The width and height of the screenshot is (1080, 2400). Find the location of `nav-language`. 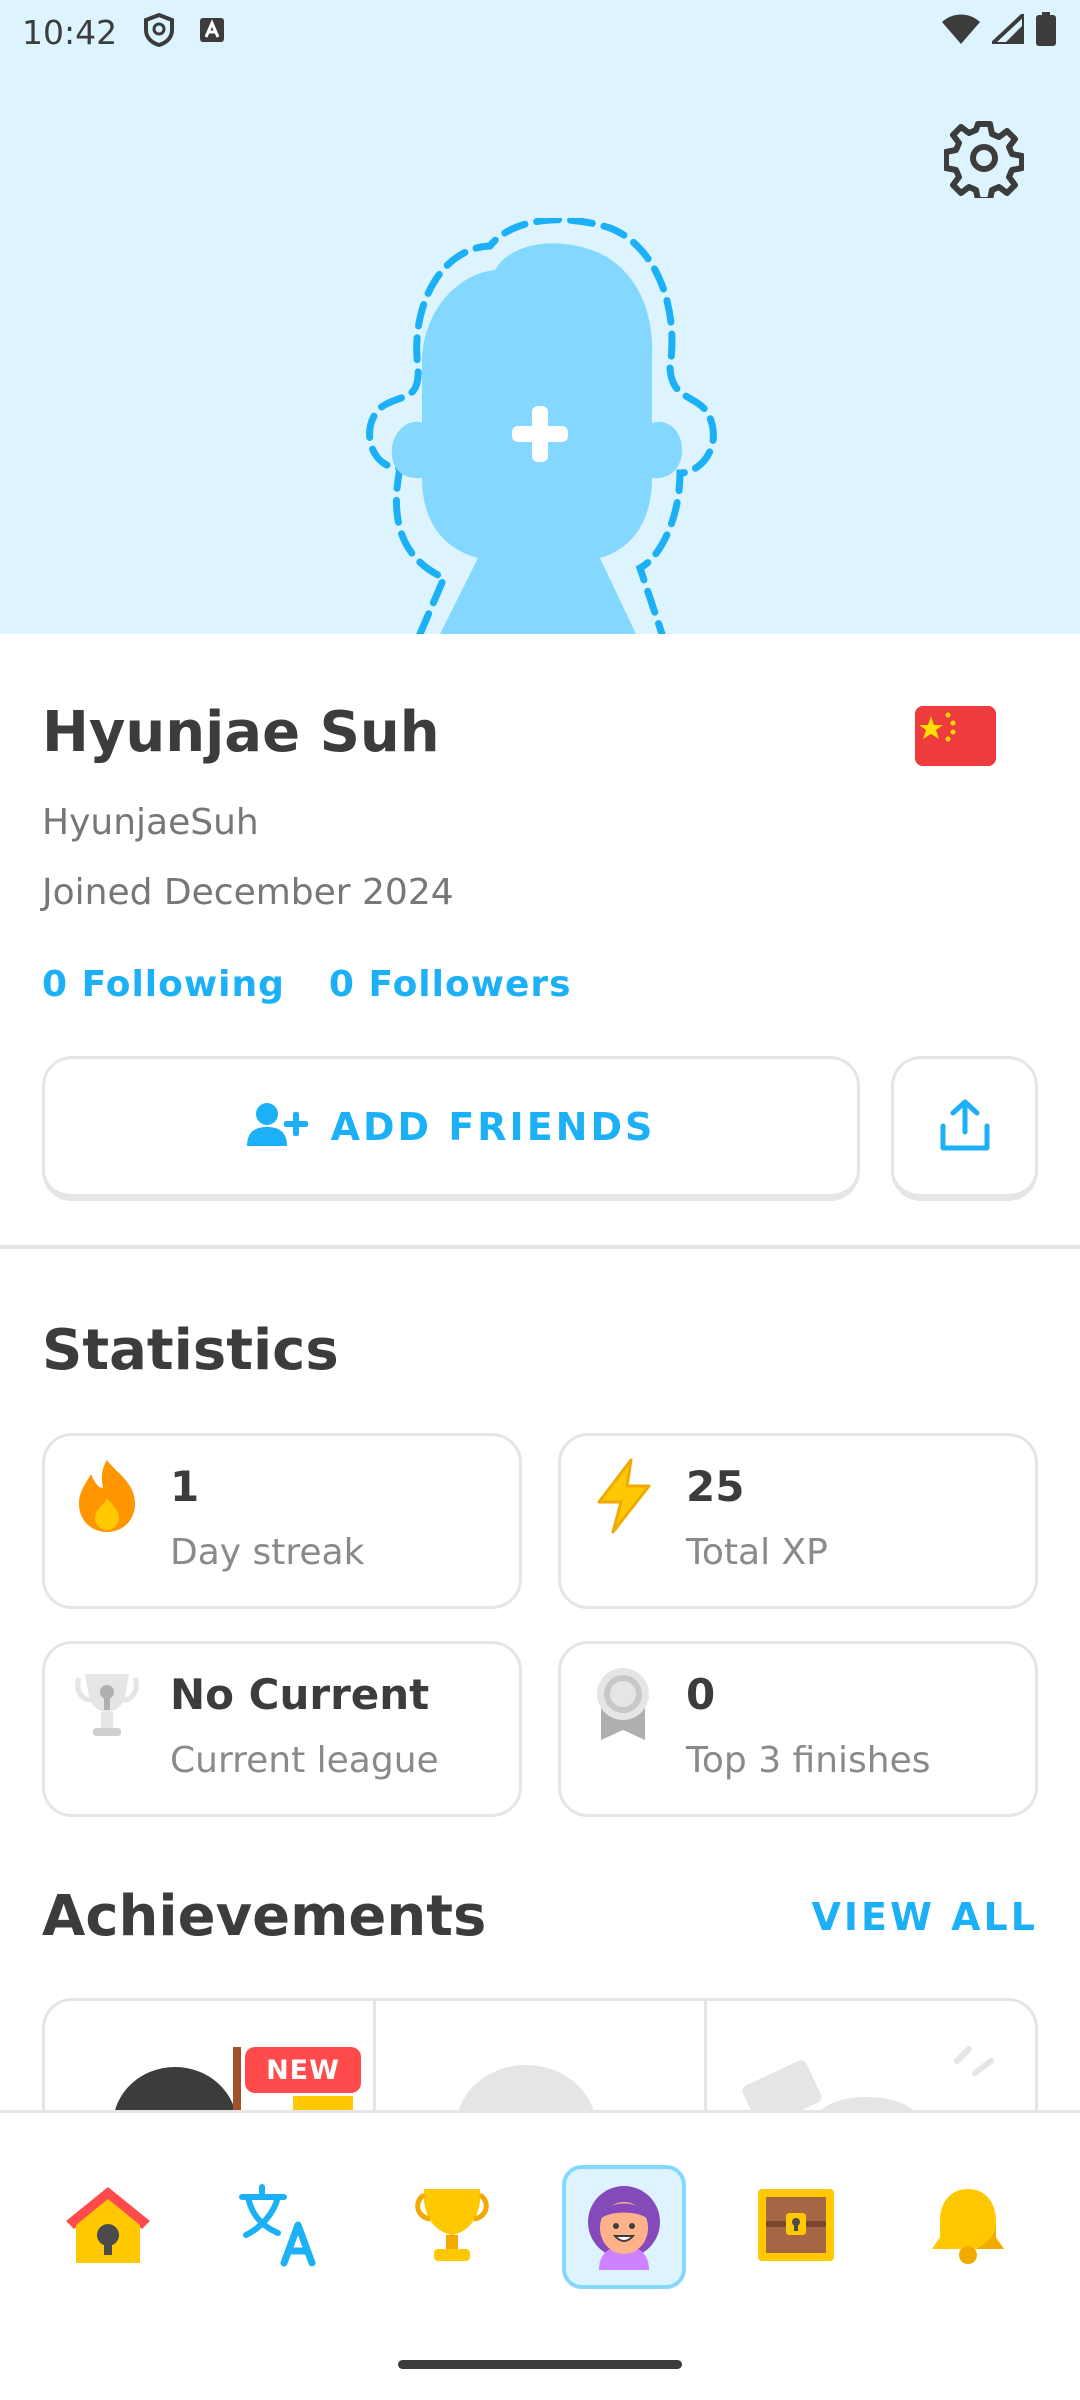

nav-language is located at coordinates (280, 2227).